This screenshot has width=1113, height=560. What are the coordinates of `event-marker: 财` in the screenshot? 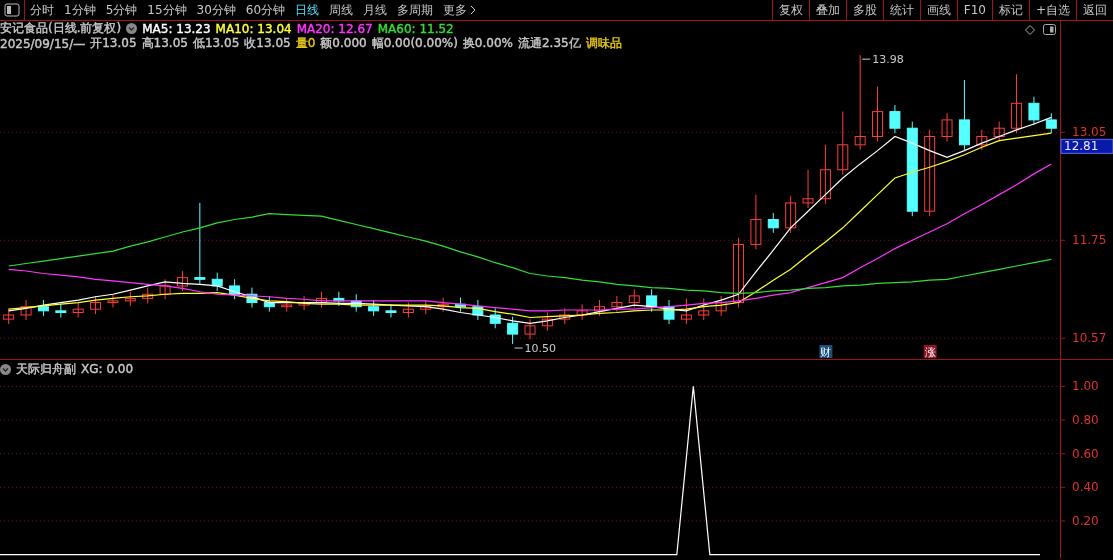 It's located at (826, 352).